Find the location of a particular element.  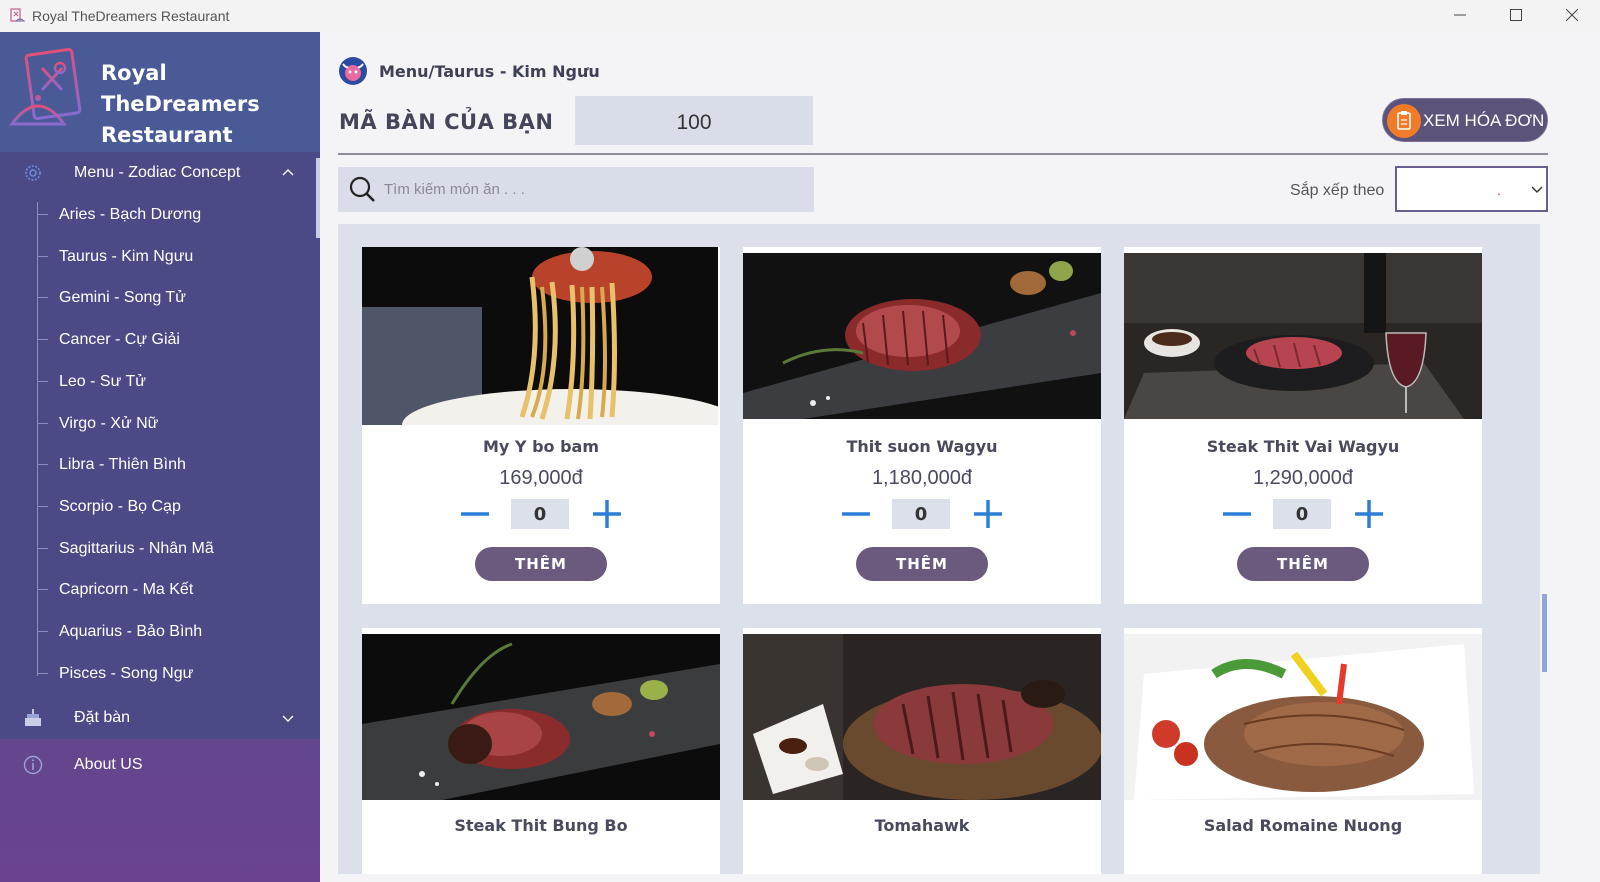

sidebar-item-label: About US is located at coordinates (108, 764).